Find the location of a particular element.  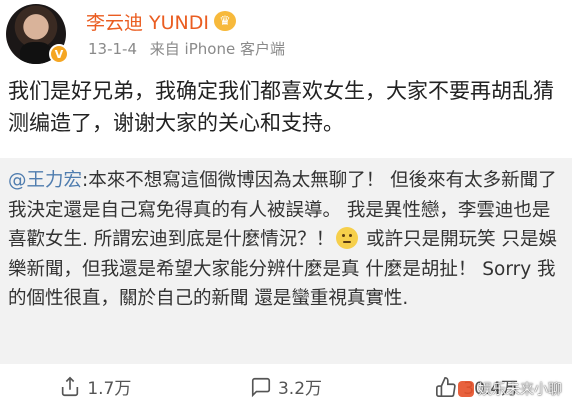

crown-icon: ♛ is located at coordinates (225, 21).